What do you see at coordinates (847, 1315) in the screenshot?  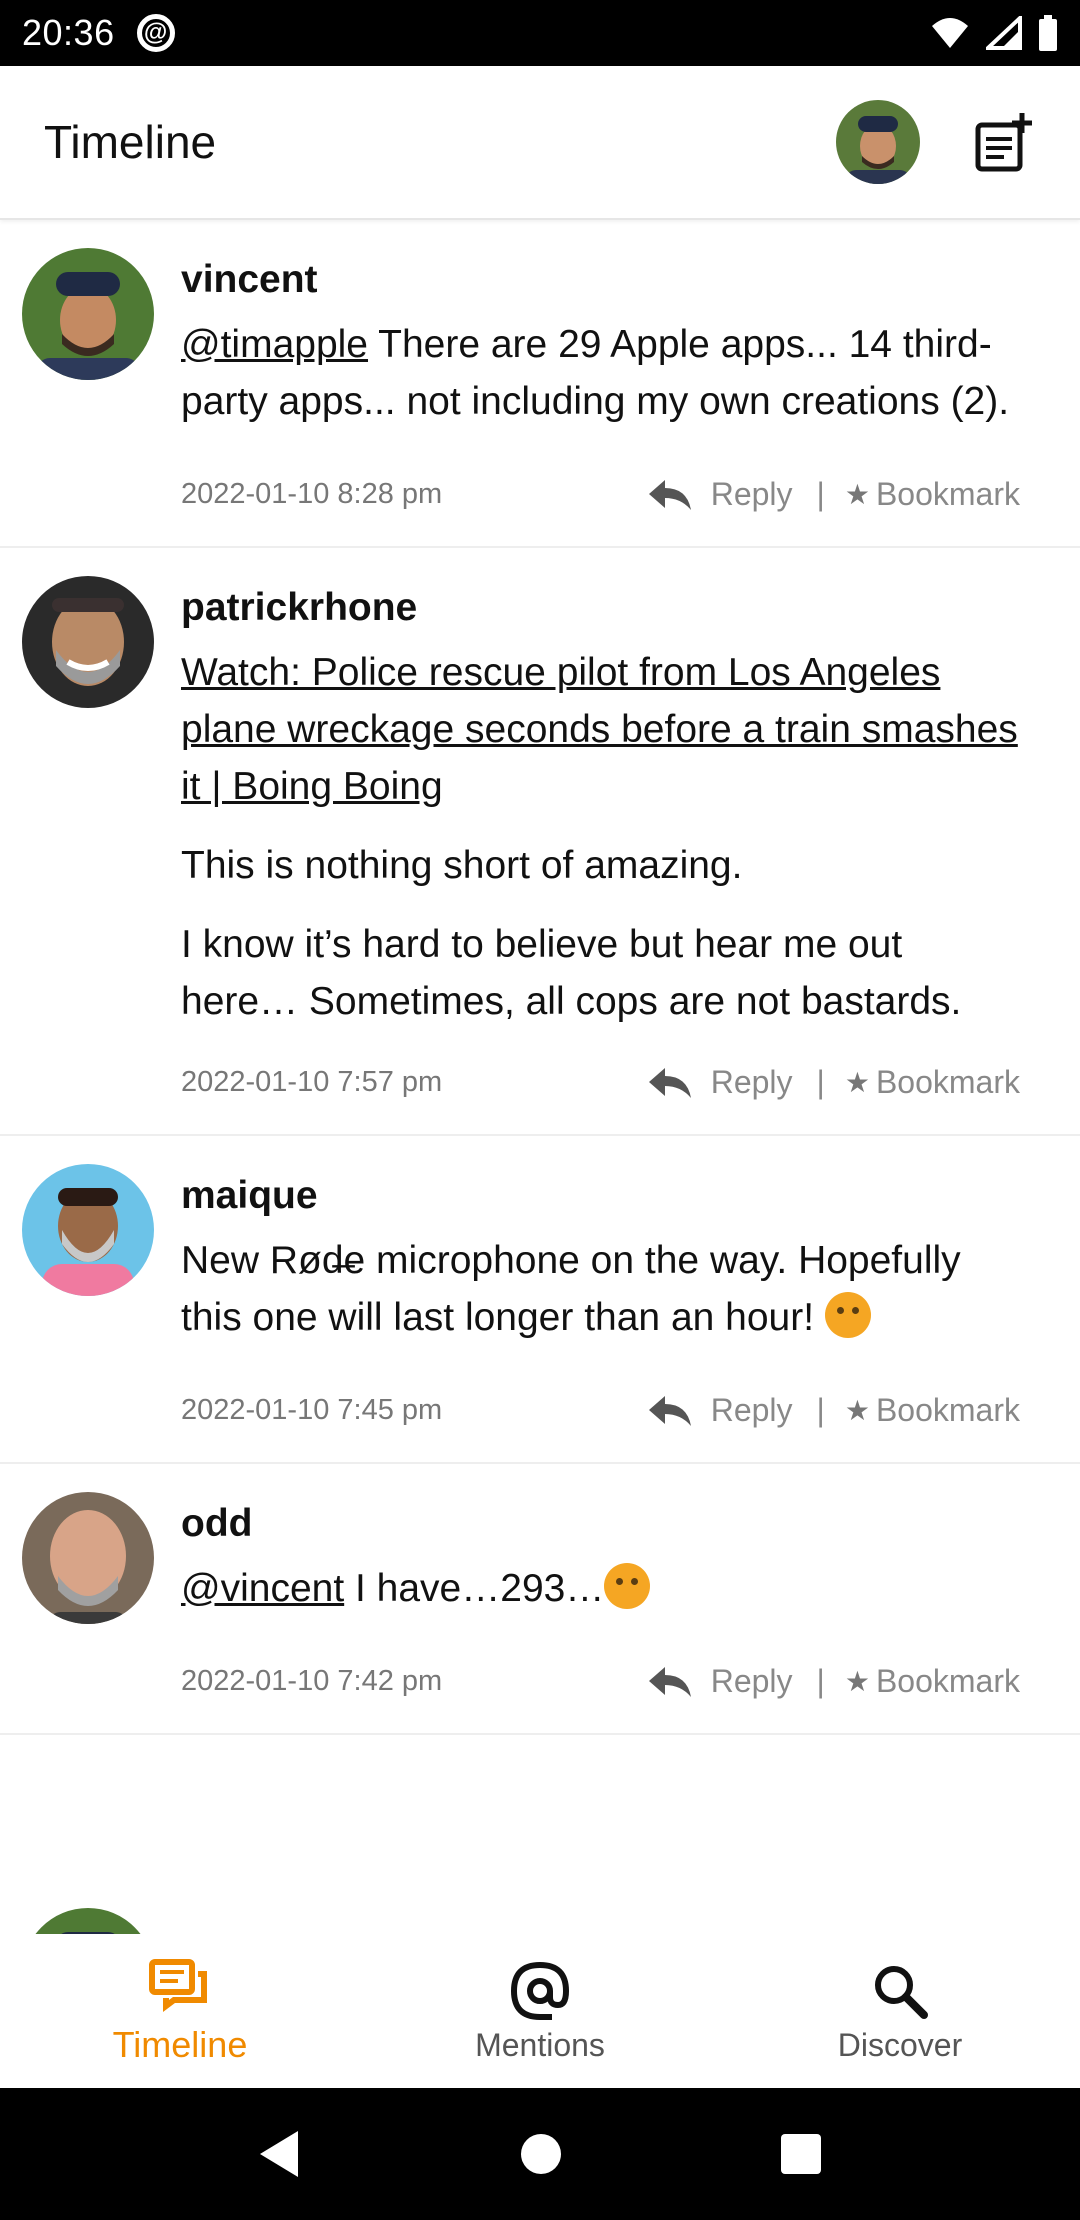 I see `weary-face-emoji-icon` at bounding box center [847, 1315].